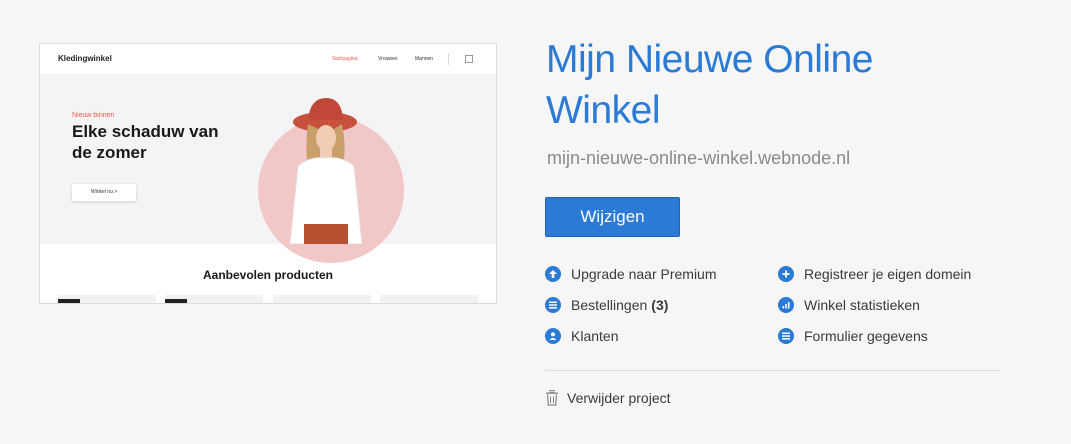 This screenshot has width=1071, height=444. Describe the element at coordinates (553, 336) in the screenshot. I see `user-icon` at that location.